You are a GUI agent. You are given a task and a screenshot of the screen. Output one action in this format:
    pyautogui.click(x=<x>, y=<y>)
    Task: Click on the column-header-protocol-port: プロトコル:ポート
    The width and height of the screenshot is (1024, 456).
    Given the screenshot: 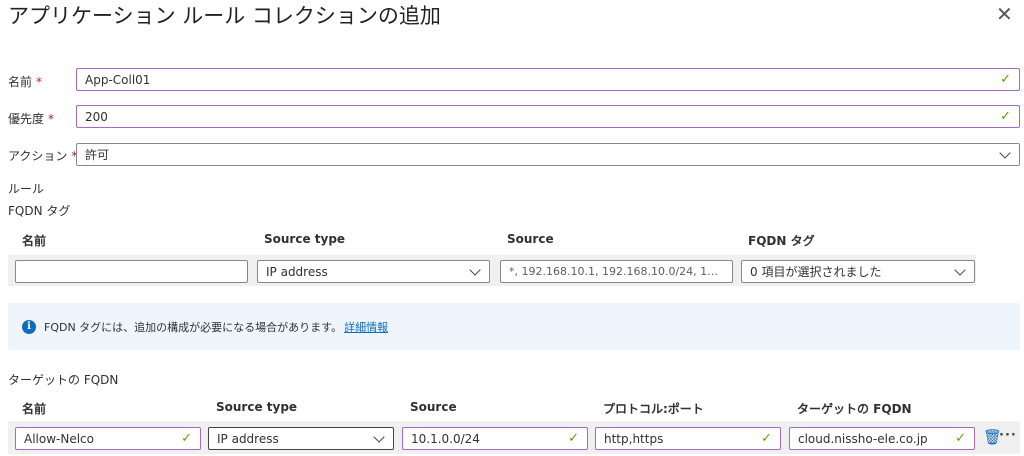 What is the action you would take?
    pyautogui.click(x=653, y=409)
    